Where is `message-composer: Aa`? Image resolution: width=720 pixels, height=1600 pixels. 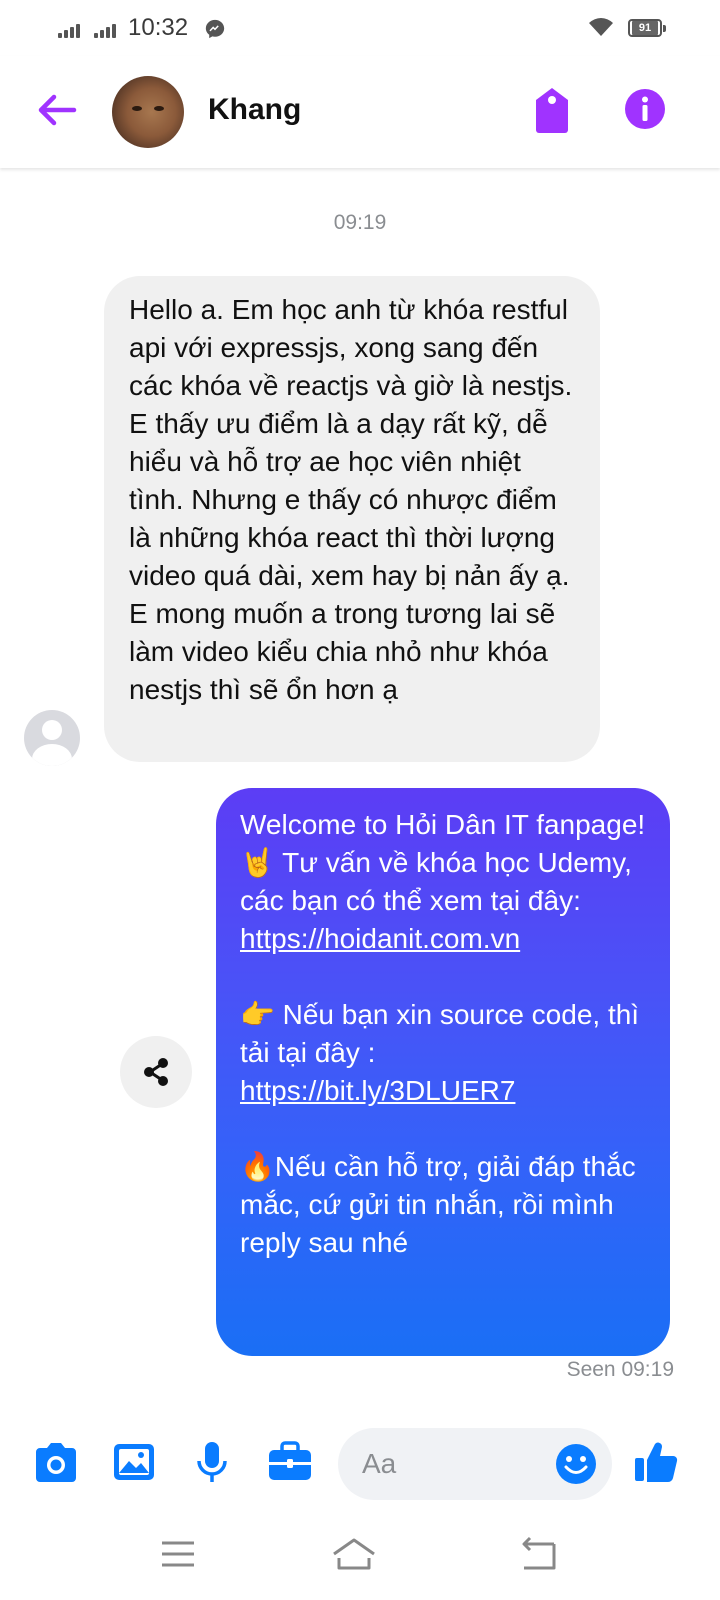 message-composer: Aa is located at coordinates (360, 1462).